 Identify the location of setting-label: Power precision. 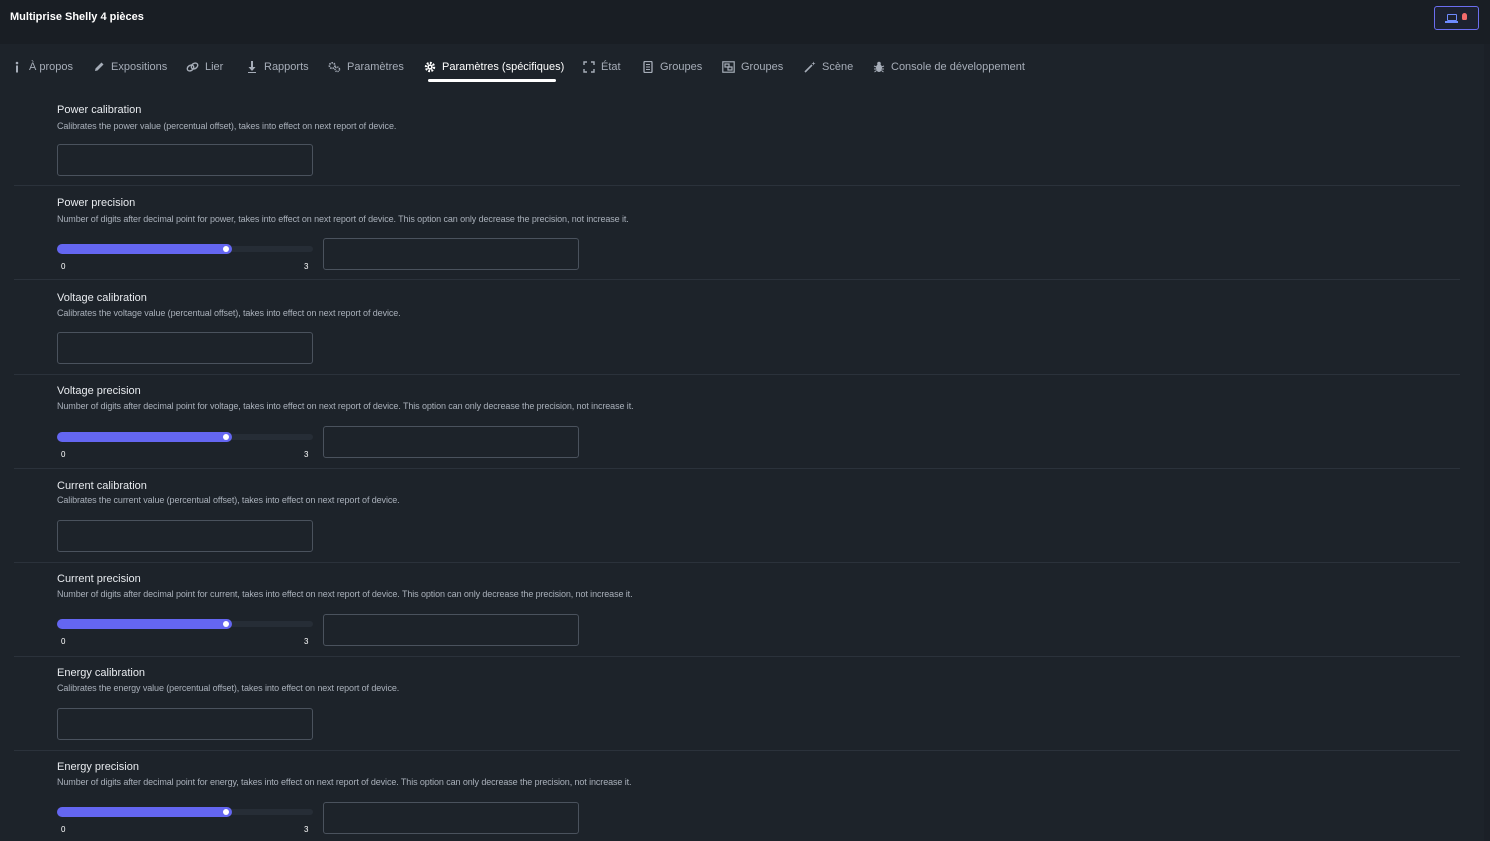
(96, 203).